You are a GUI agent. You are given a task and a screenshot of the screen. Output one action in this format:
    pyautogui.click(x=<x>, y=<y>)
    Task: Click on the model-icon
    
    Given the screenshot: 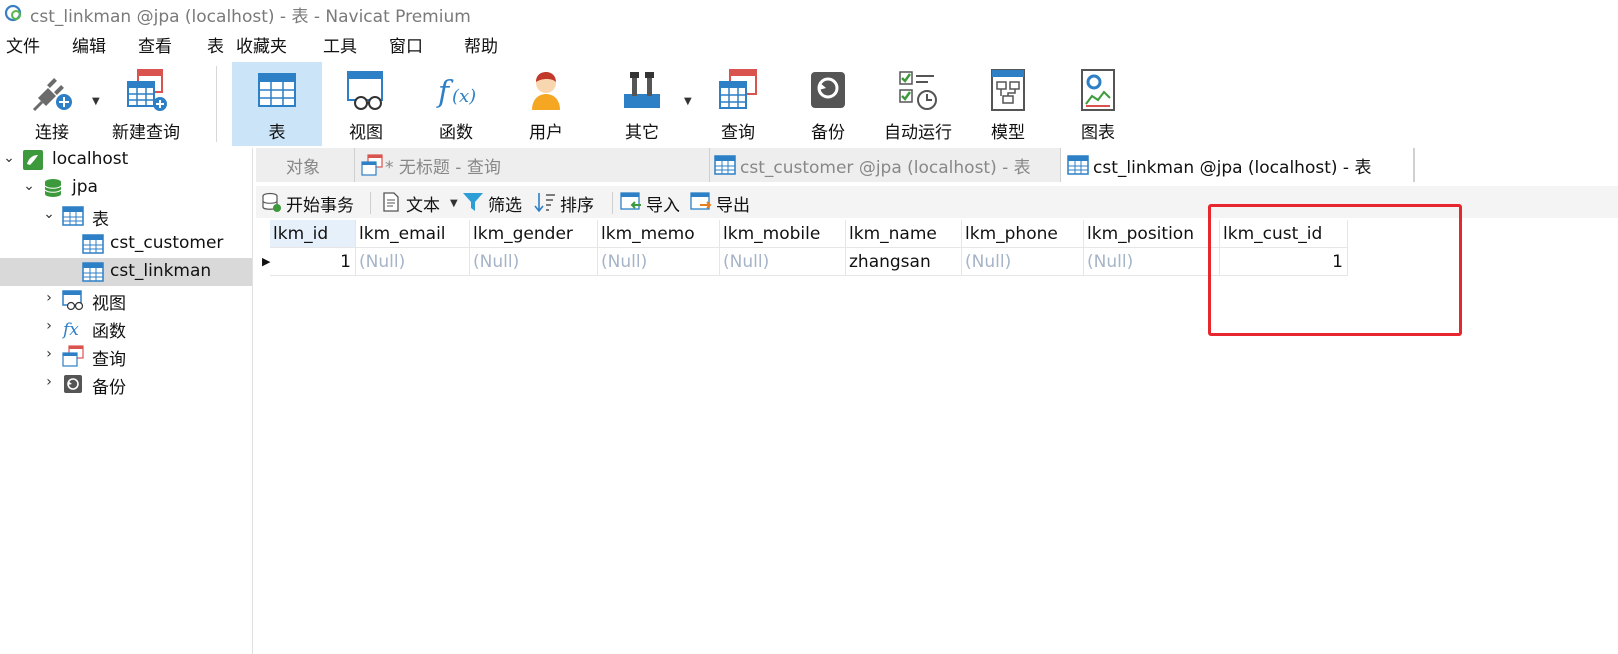 What is the action you would take?
    pyautogui.click(x=1008, y=90)
    